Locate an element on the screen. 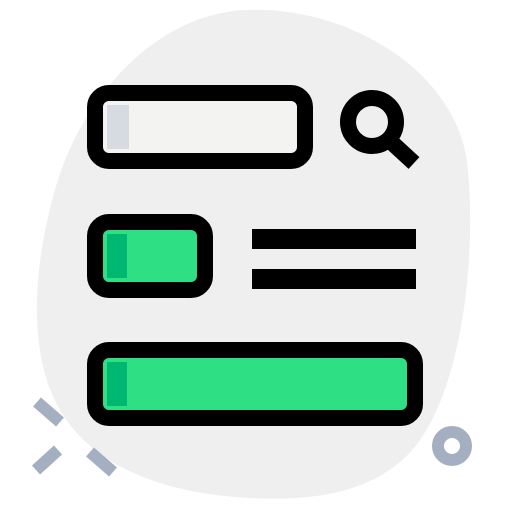 The image size is (512, 512). search-bar is located at coordinates (200, 127).